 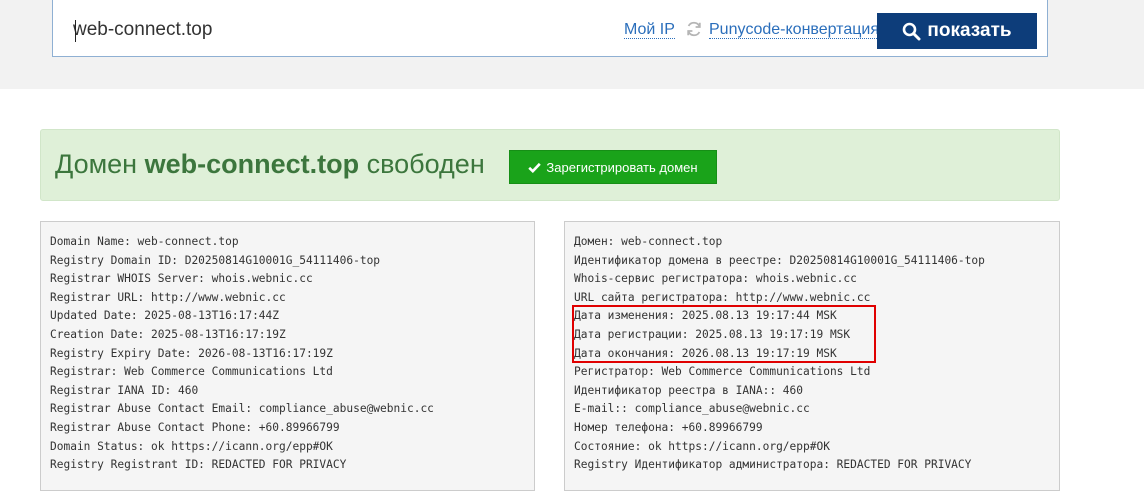 What do you see at coordinates (144, 241) in the screenshot?
I see `whois-line: Domain Name: web-connect.top` at bounding box center [144, 241].